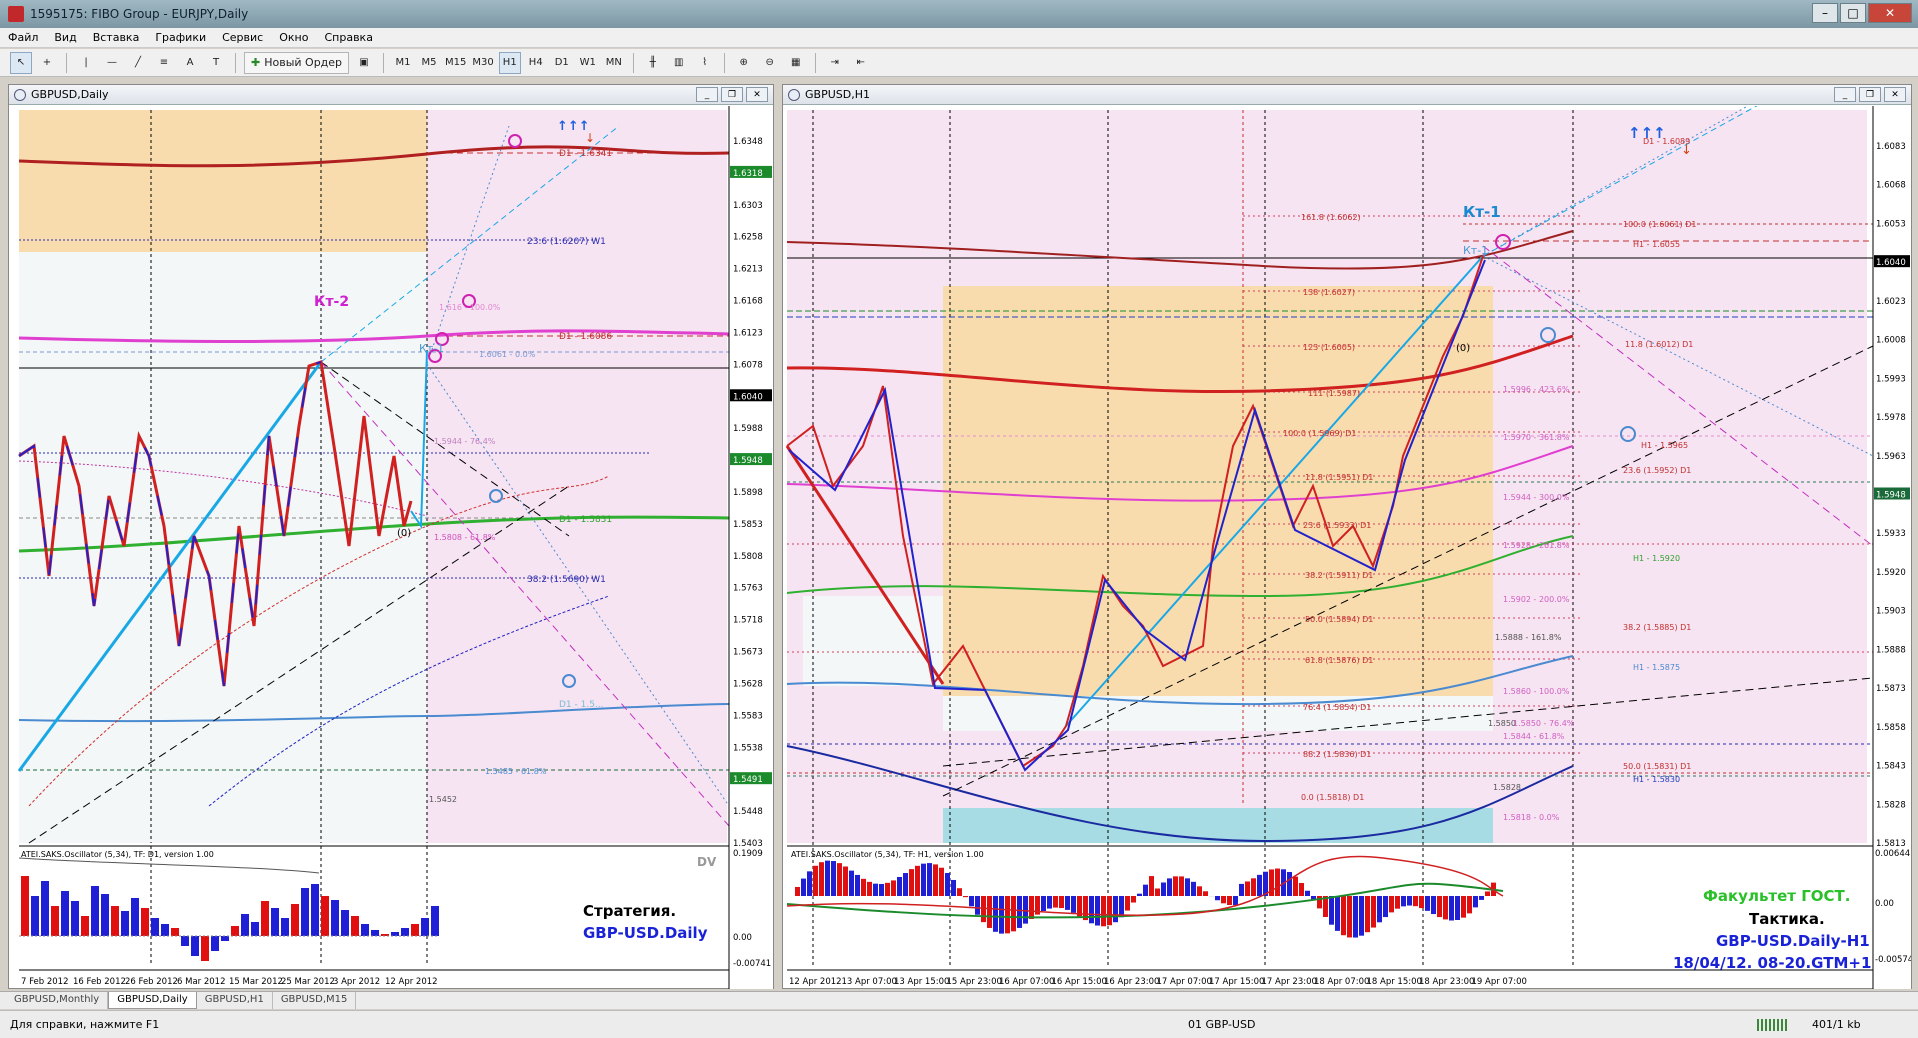 This screenshot has height=1038, width=1918. I want to click on autoscroll-icon: ⇥, so click(835, 63).